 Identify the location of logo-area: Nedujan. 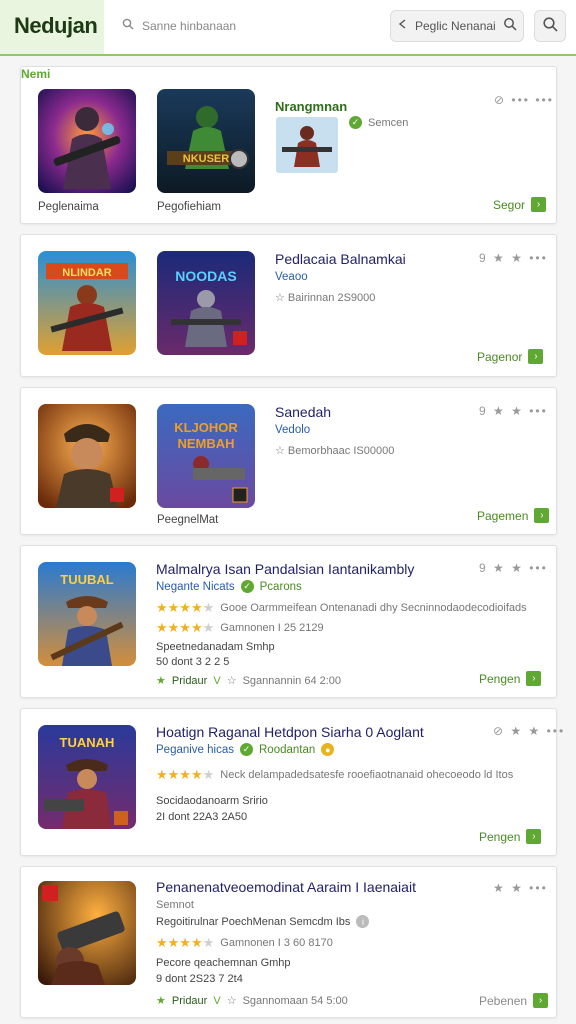
(52, 27).